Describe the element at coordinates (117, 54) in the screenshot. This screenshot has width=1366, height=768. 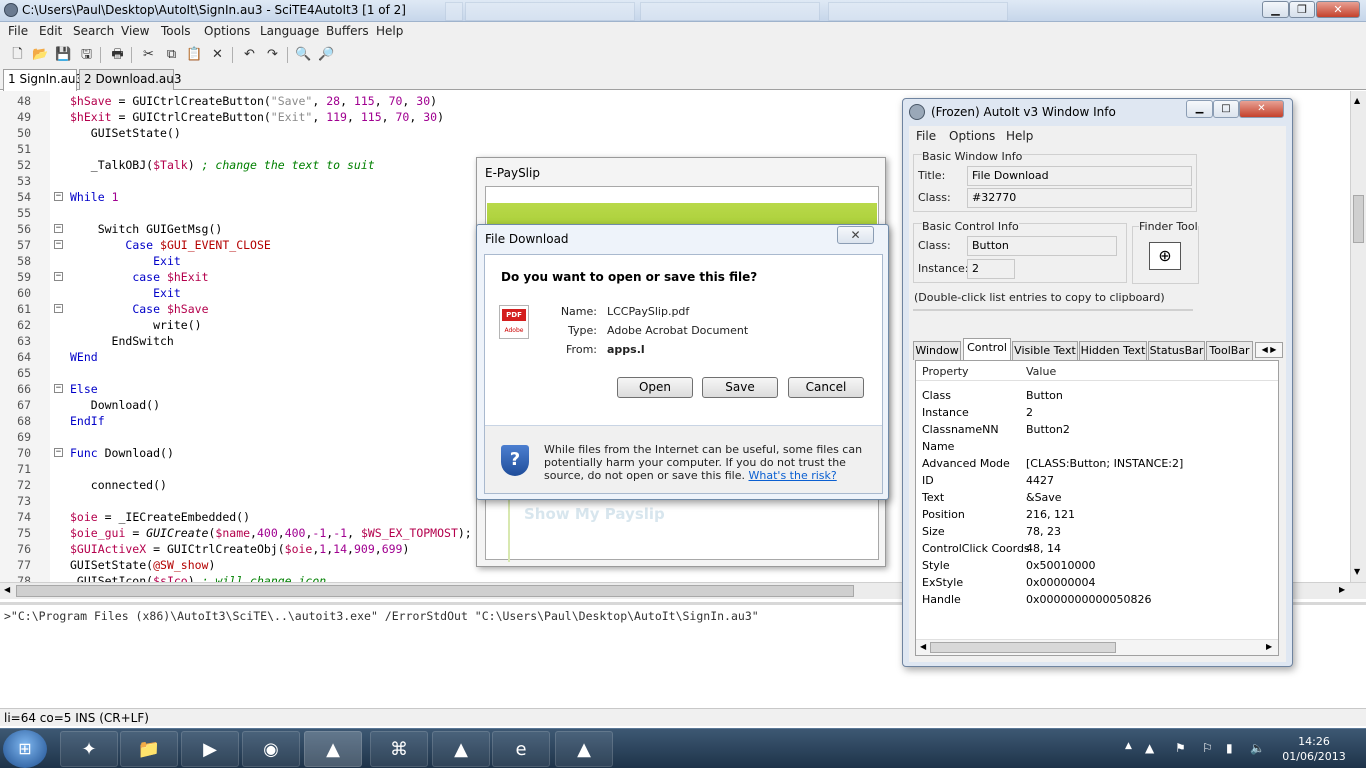
I see `print-icon: 🖶` at that location.